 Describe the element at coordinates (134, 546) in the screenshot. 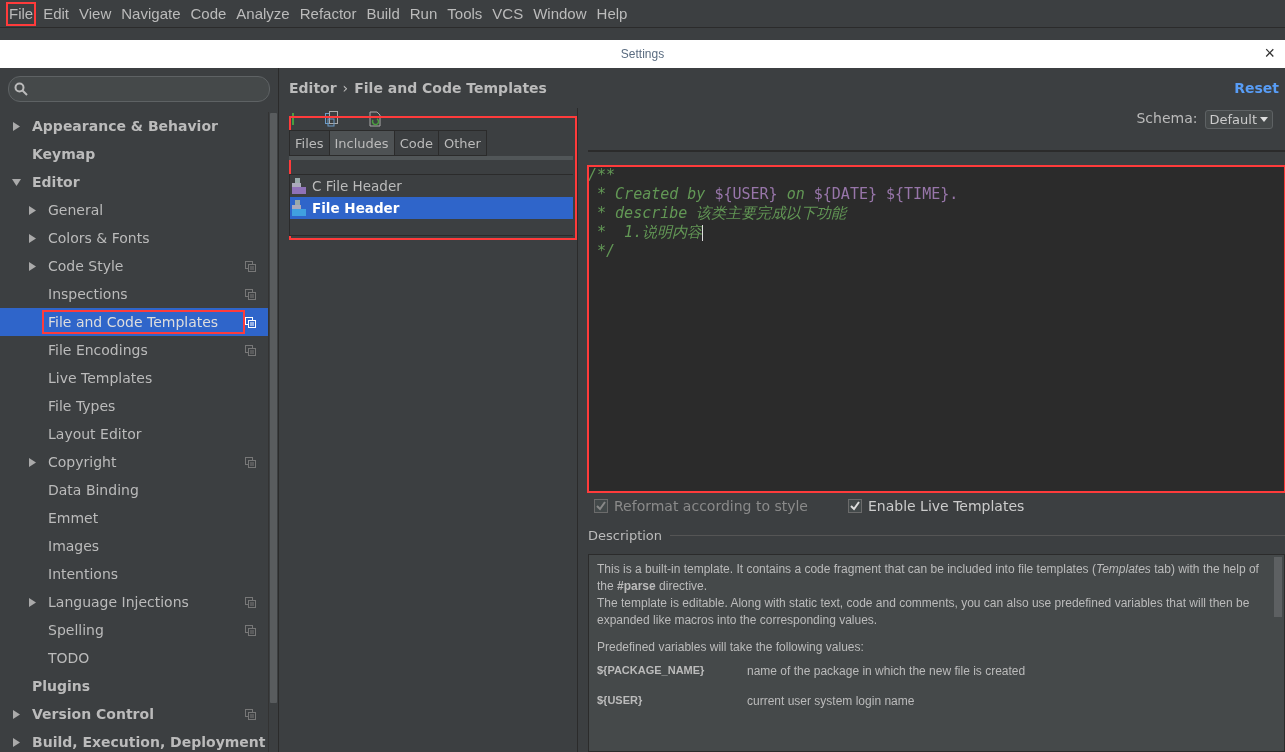

I see `tree-item: Images` at that location.